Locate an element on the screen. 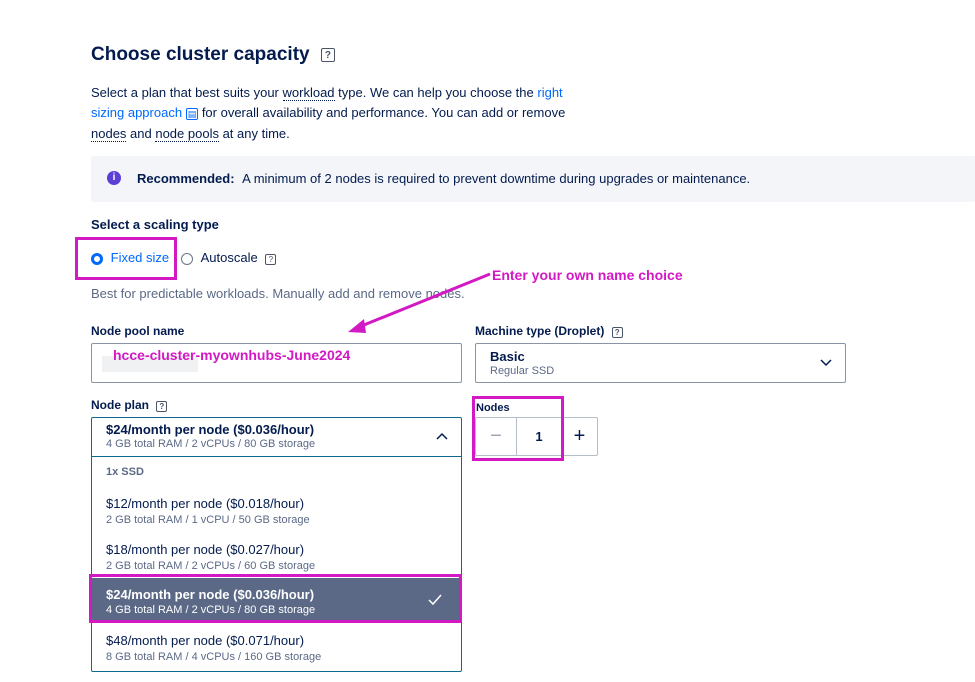 This screenshot has width=975, height=682. machine-type-select: Basic Regular SSD is located at coordinates (660, 363).